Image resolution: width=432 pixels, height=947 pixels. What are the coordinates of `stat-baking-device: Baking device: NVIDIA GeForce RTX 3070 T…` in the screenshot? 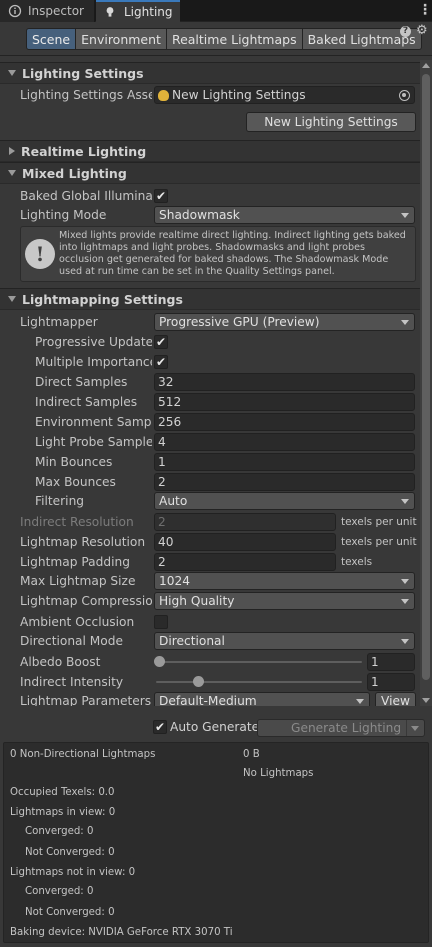 It's located at (121, 932).